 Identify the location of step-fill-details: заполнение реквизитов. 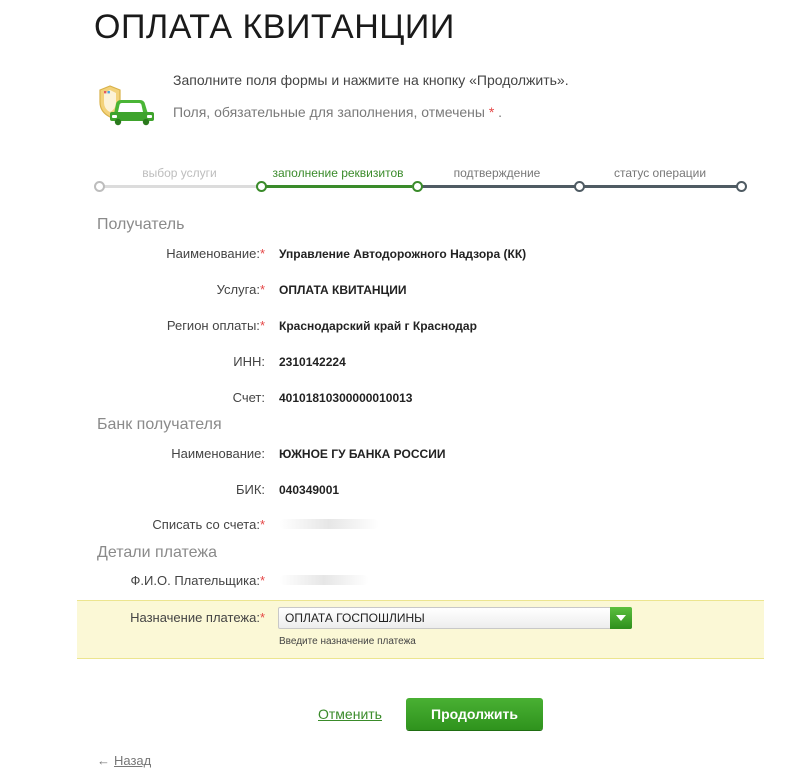
(338, 173).